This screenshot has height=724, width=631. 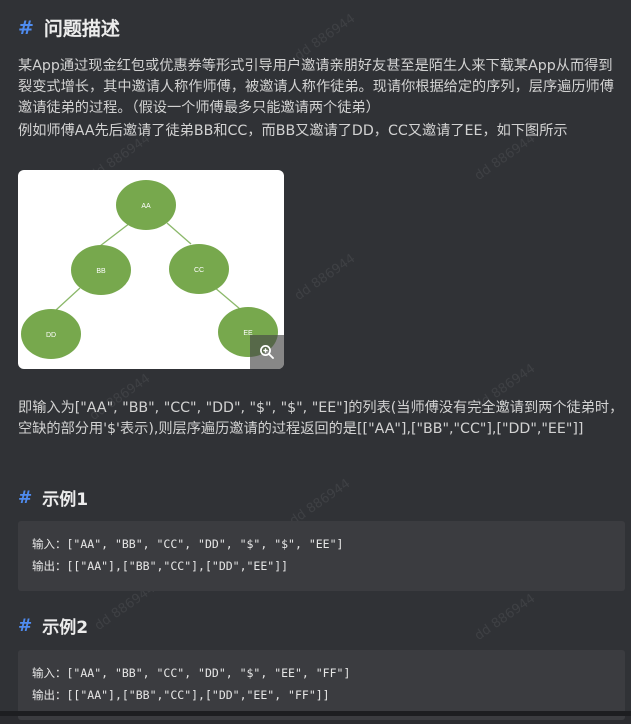 I want to click on page-title: 问题描述, so click(x=81, y=29).